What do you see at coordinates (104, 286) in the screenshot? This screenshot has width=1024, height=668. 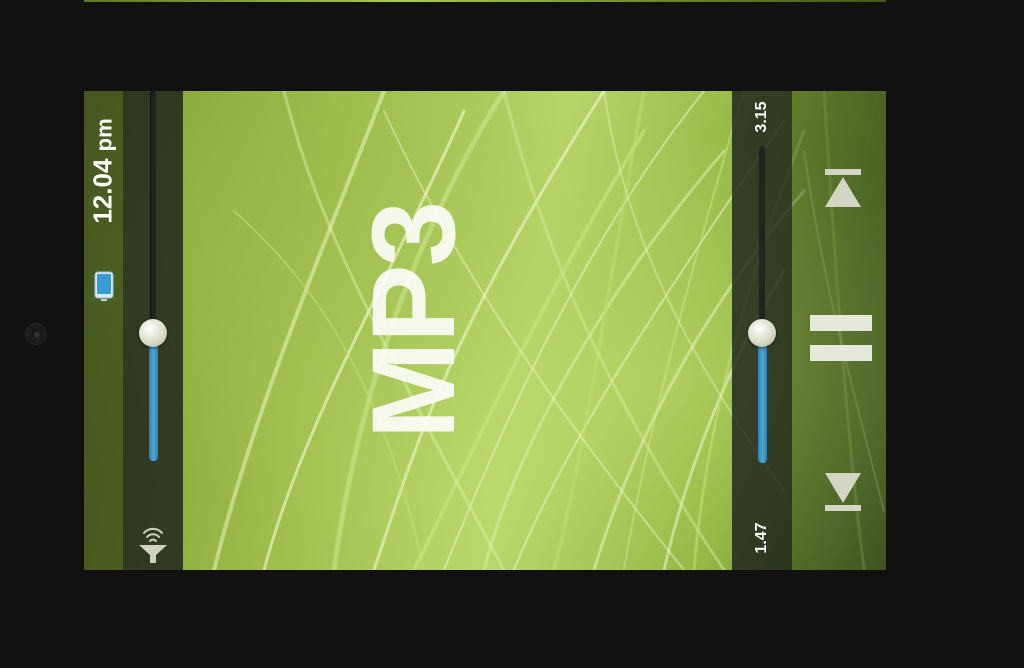 I see `phone-icon` at bounding box center [104, 286].